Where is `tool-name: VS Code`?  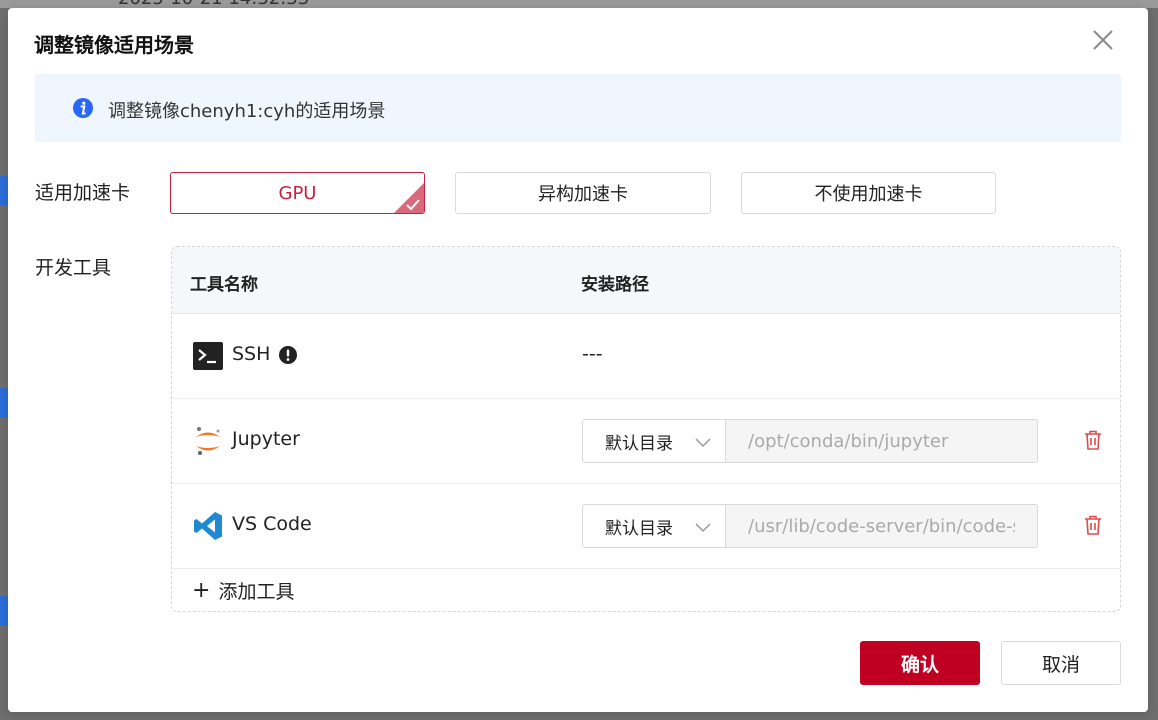 tool-name: VS Code is located at coordinates (272, 524).